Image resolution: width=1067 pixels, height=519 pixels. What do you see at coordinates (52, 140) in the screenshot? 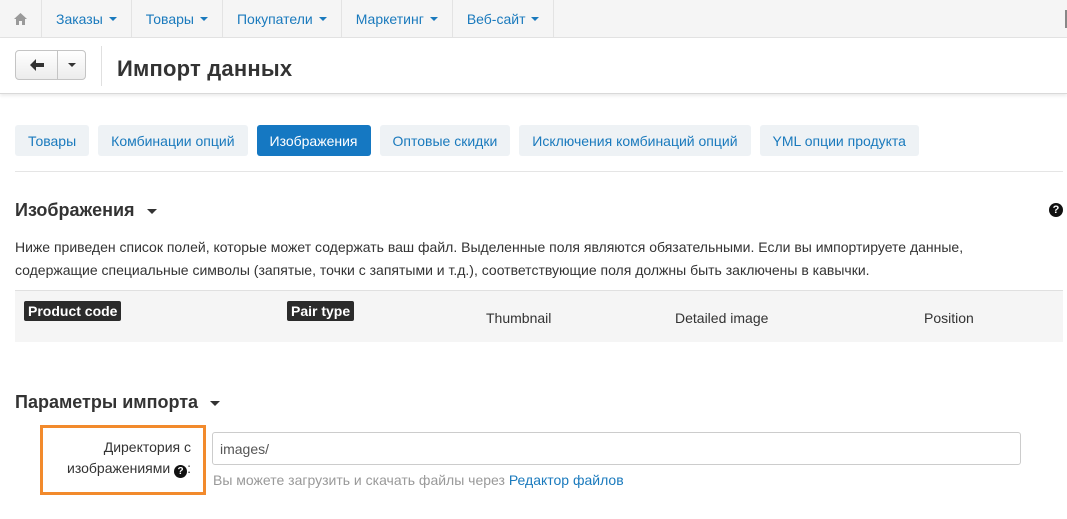
I see `tab-products: Товары` at bounding box center [52, 140].